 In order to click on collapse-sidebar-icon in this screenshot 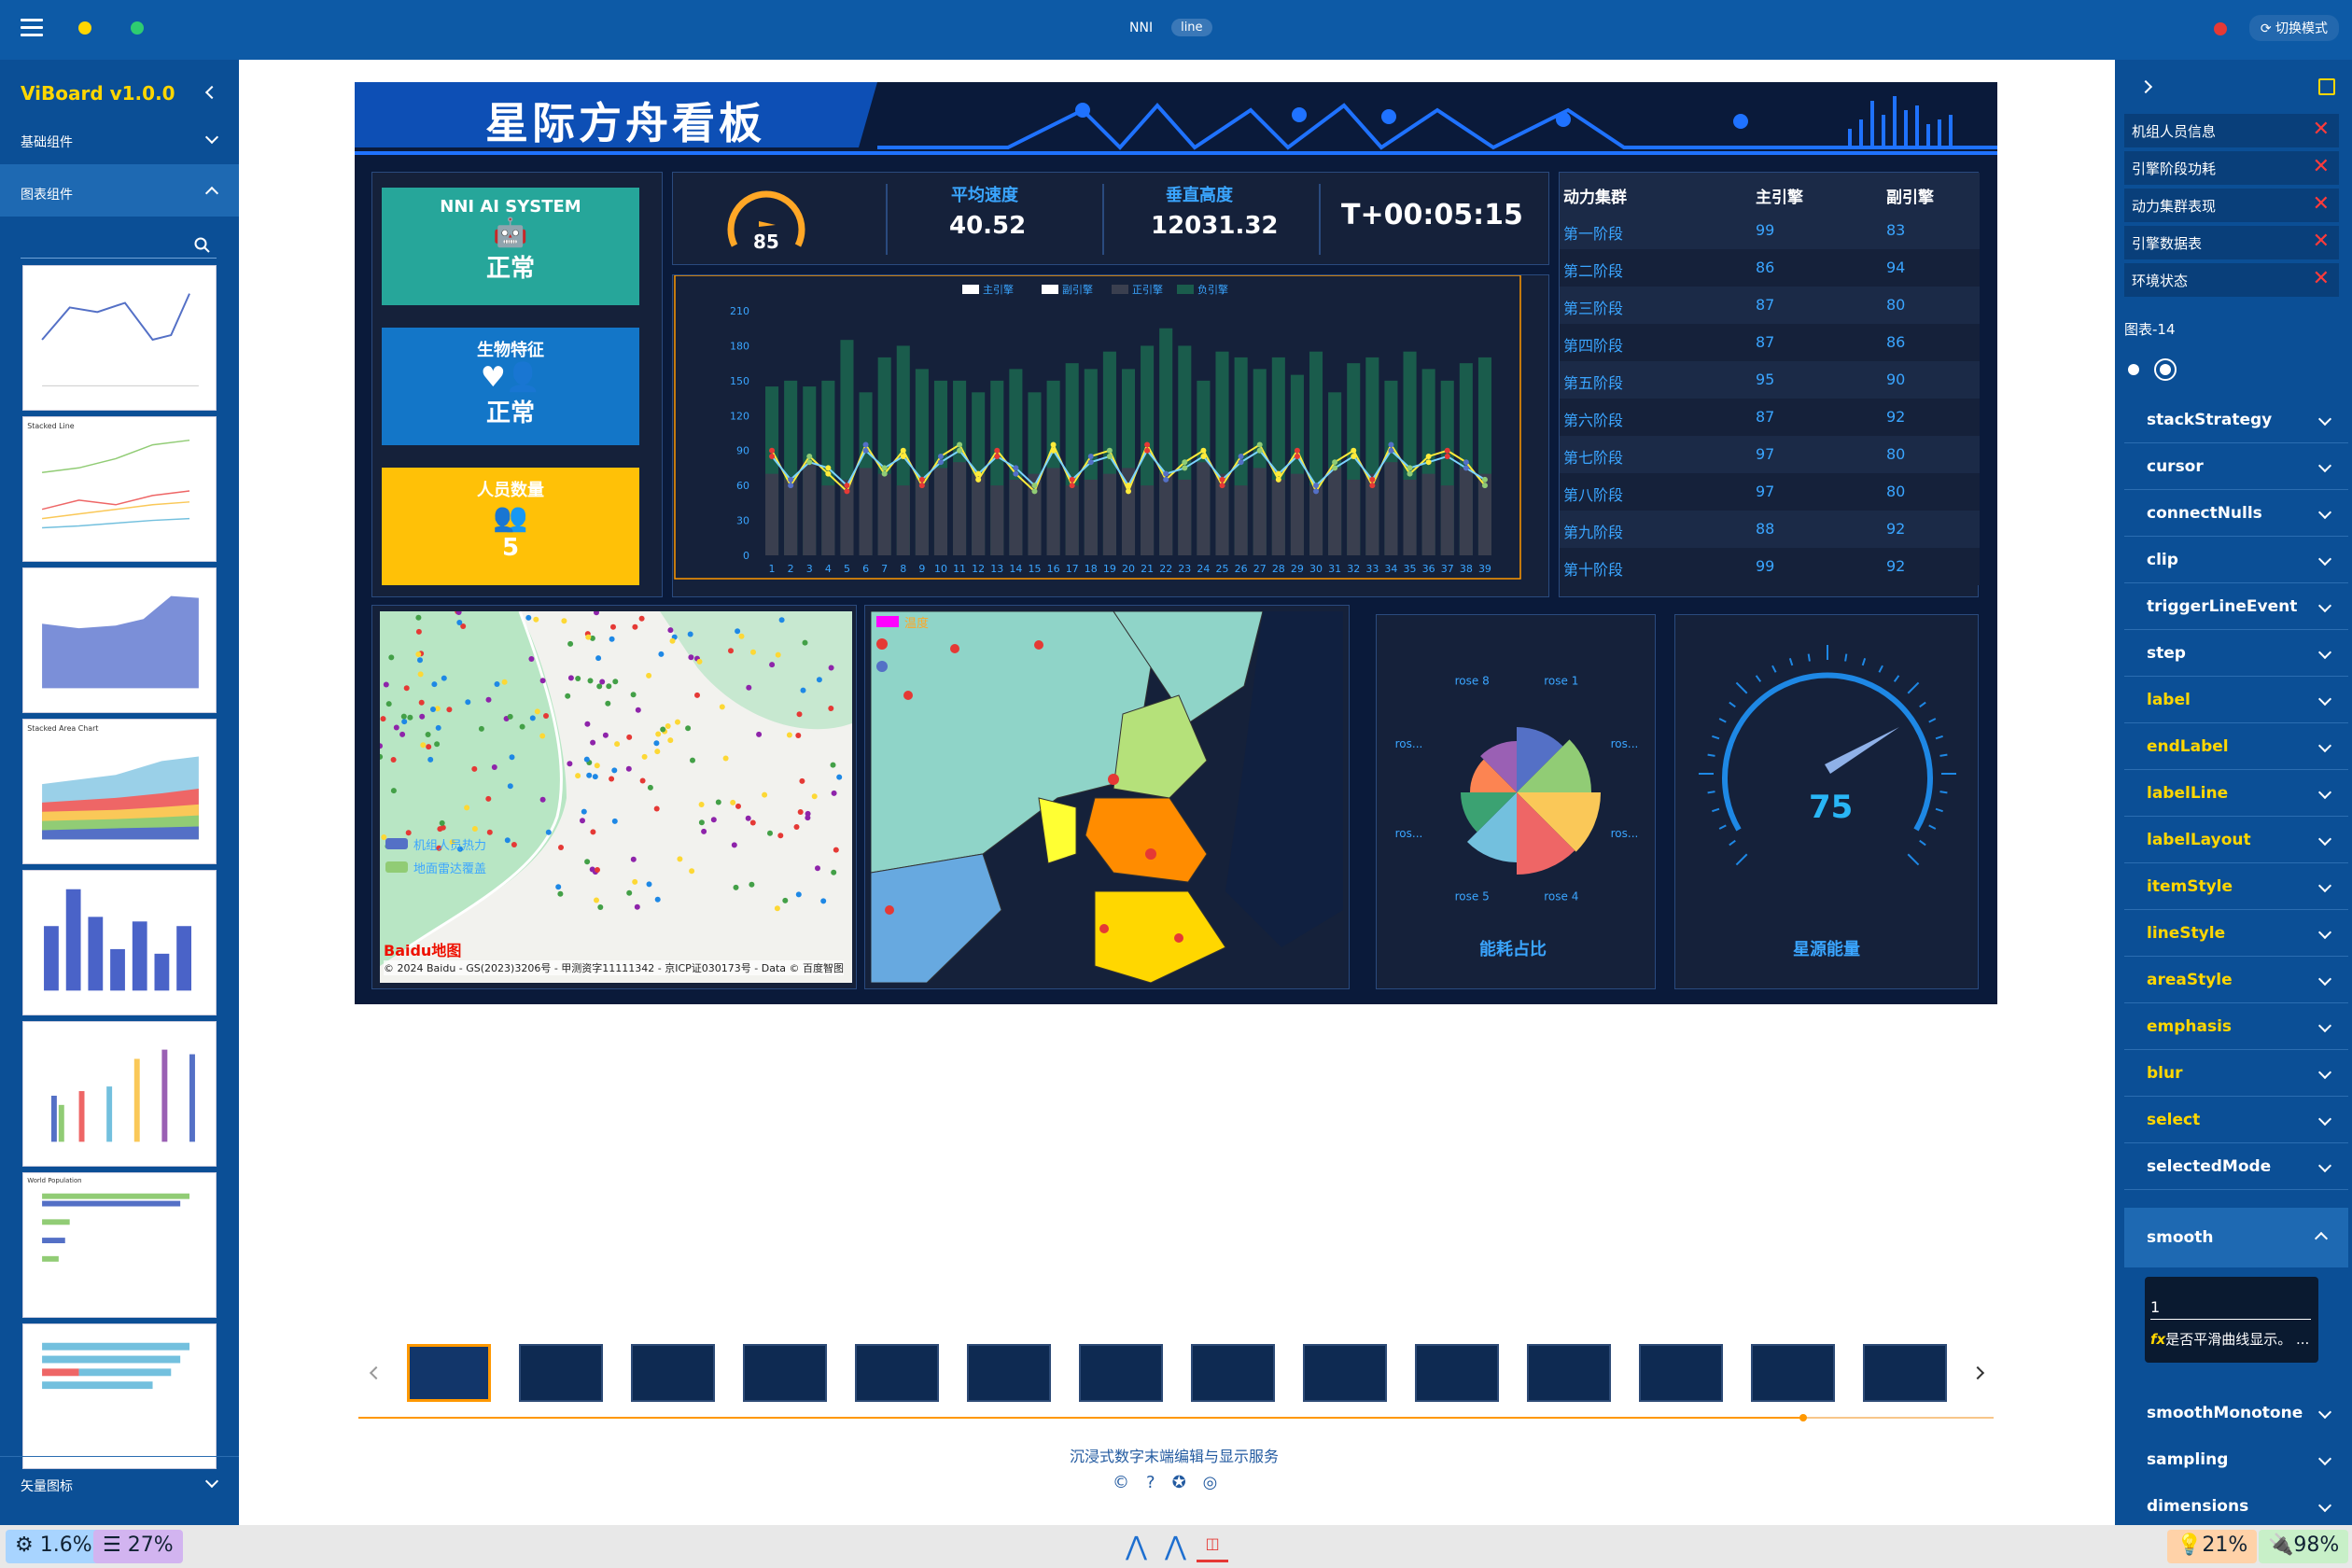, I will do `click(211, 92)`.